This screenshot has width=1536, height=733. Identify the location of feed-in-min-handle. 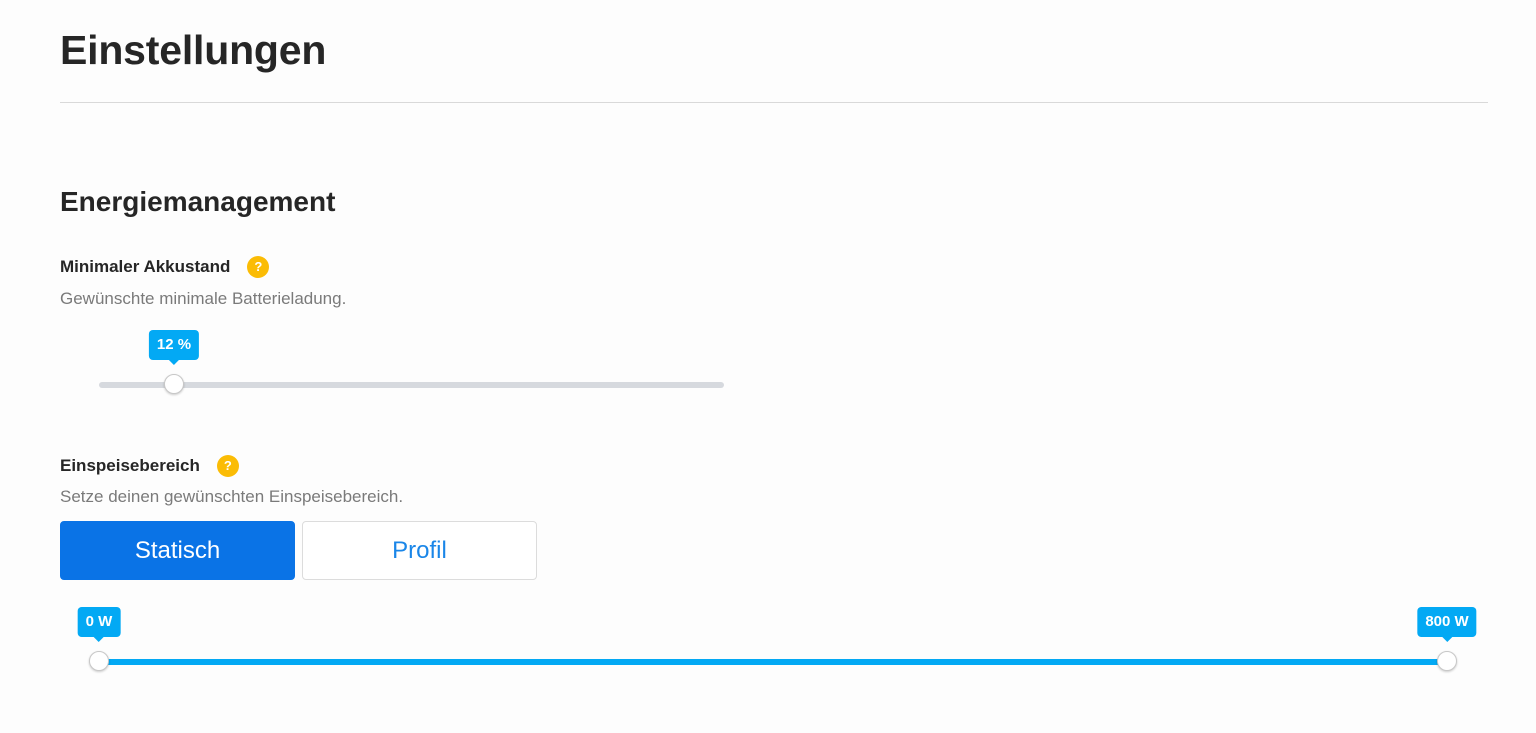
(99, 661).